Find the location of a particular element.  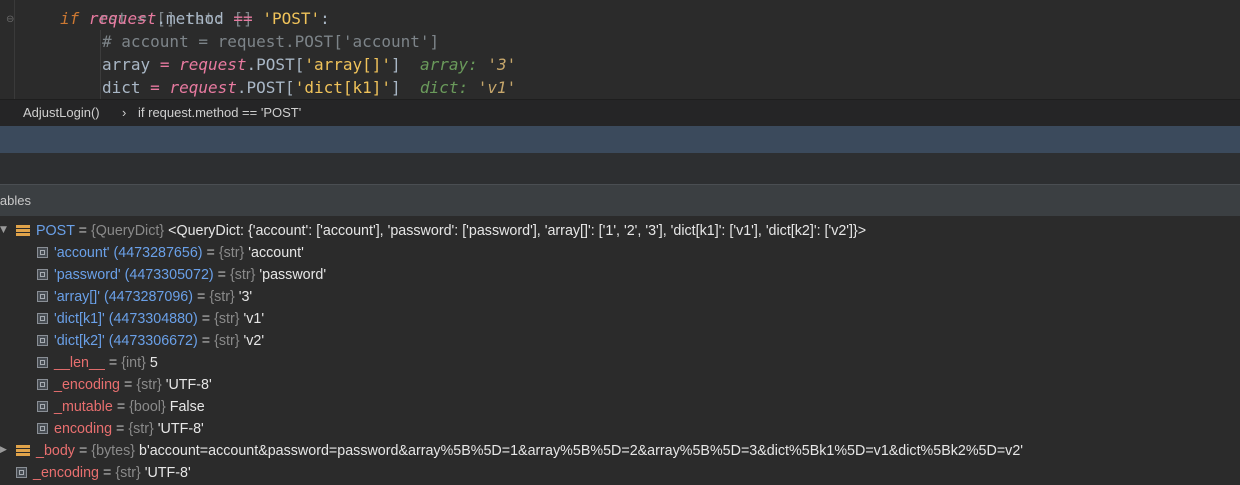

tree-row: 'dict[k1]' (4473304880) = {str} 'v1' is located at coordinates (150, 319).